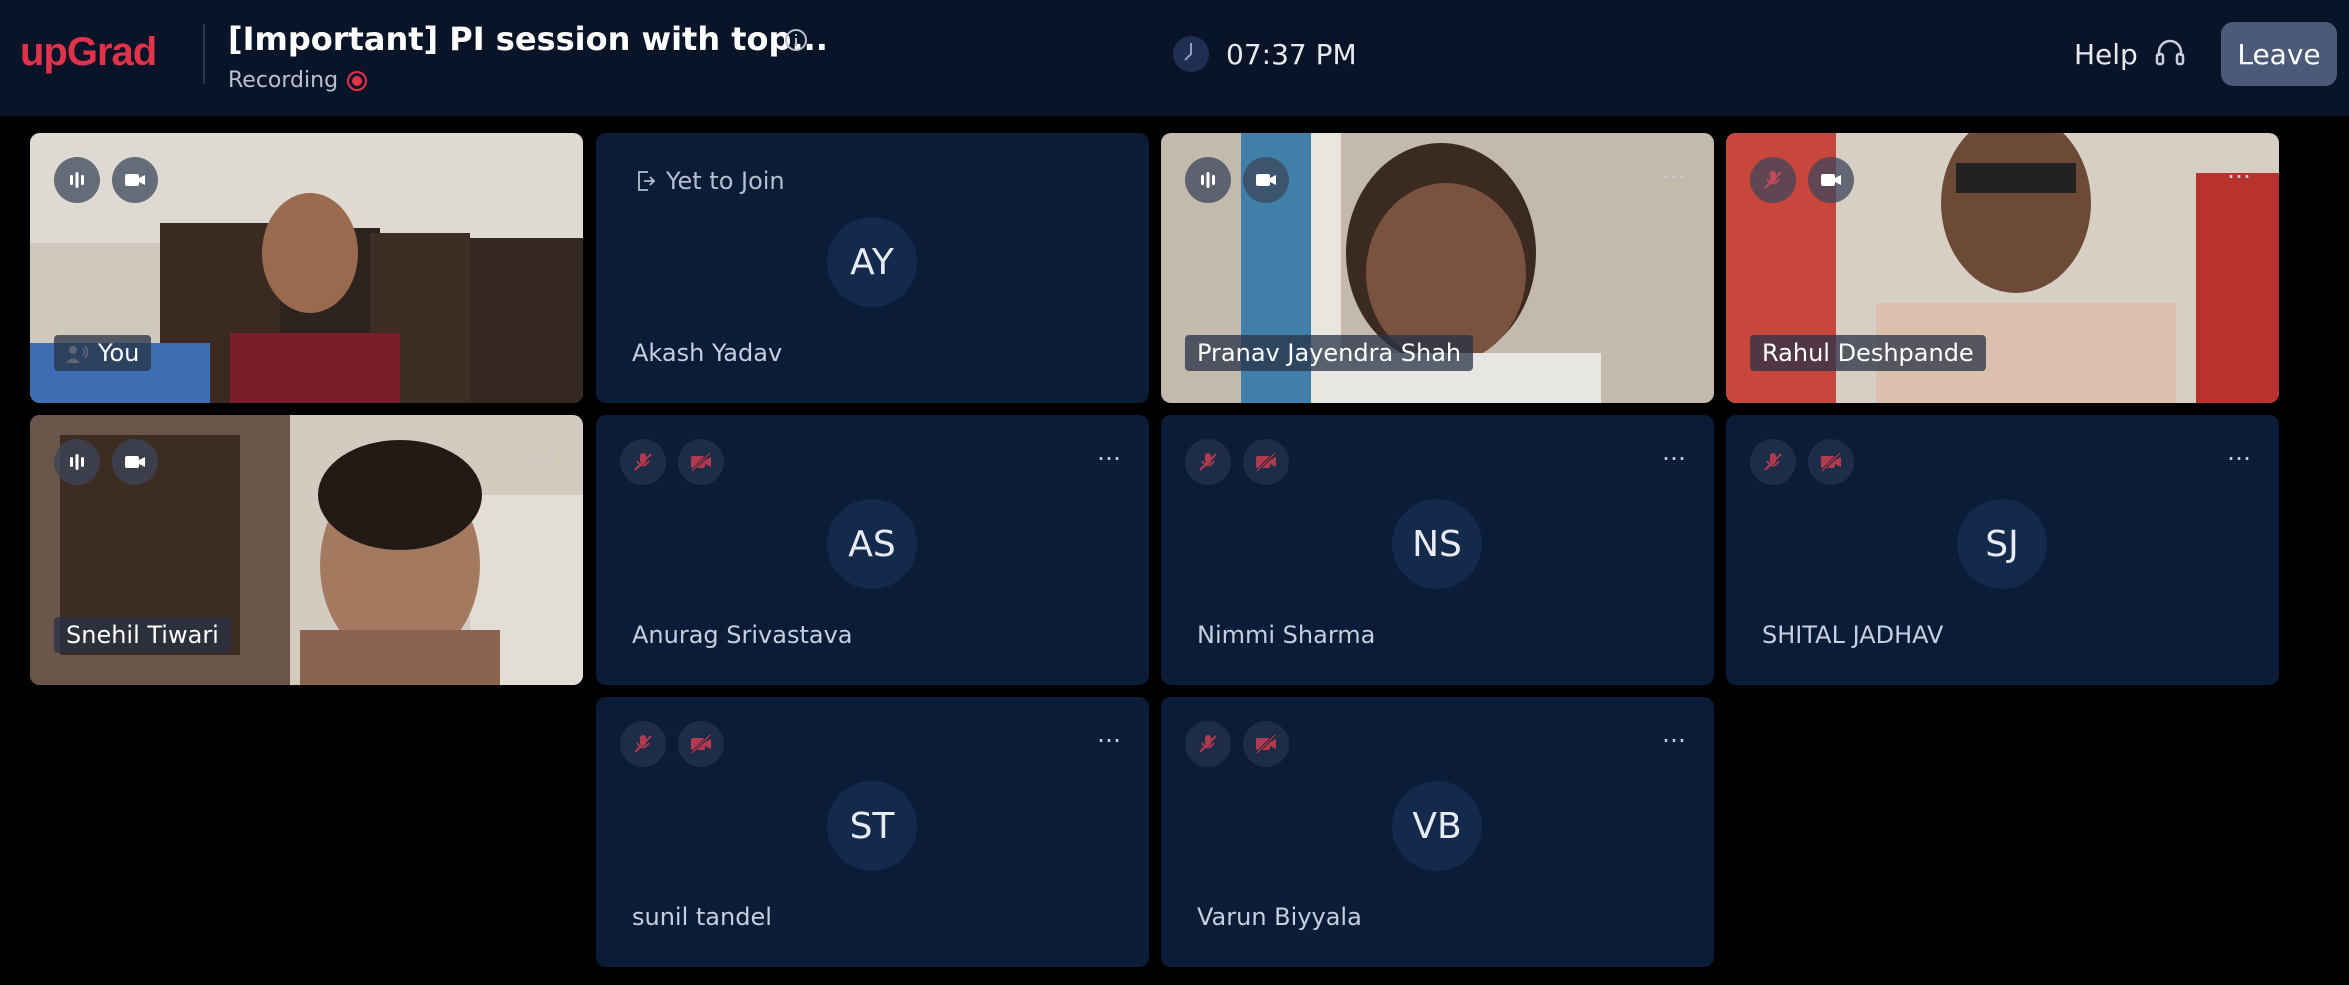 The image size is (2349, 985). Describe the element at coordinates (742, 635) in the screenshot. I see `participant-name: Anurag Srivastava` at that location.